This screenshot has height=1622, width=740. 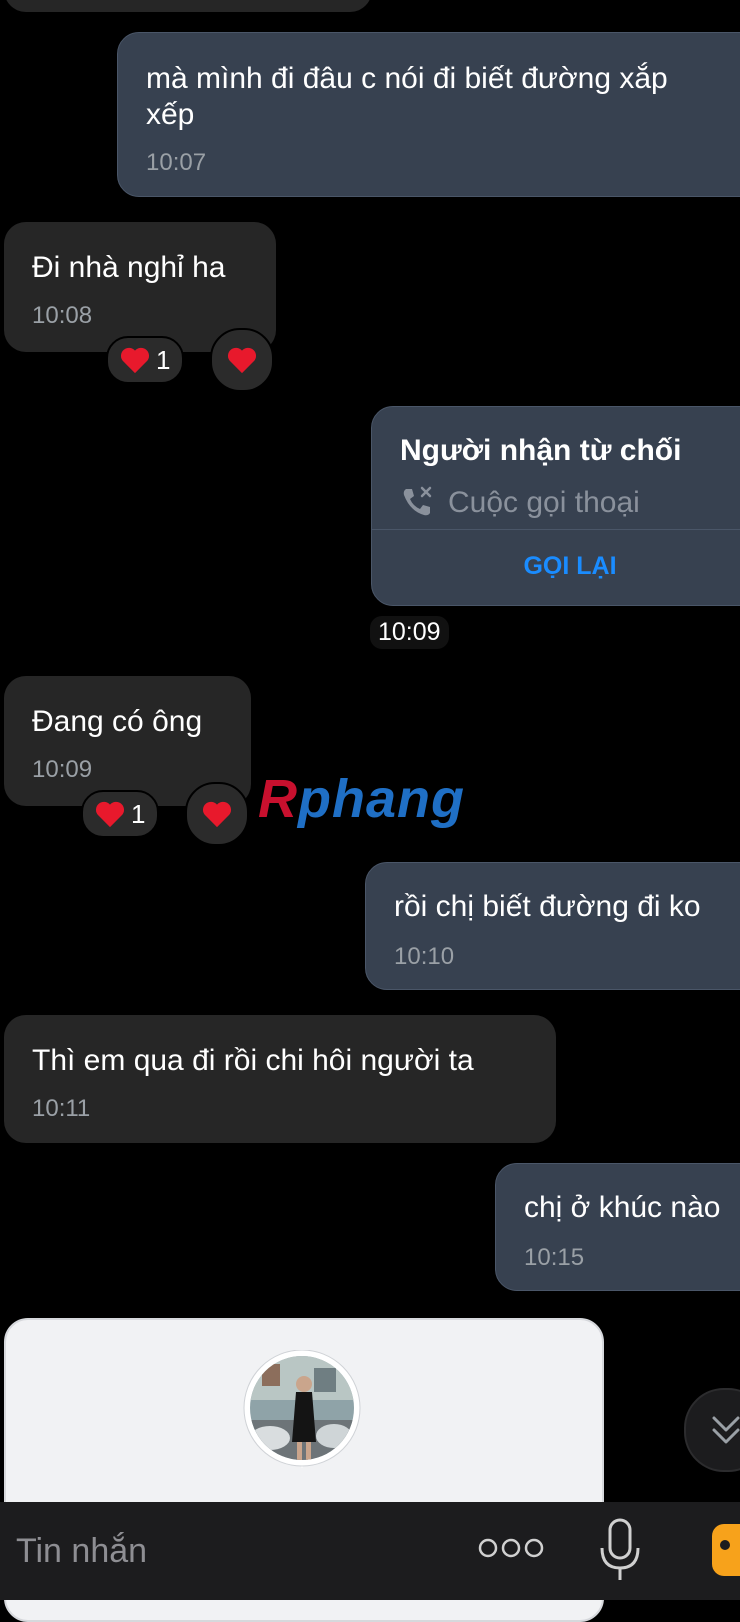 I want to click on call-back-button: GỌI LẠI, so click(x=556, y=566).